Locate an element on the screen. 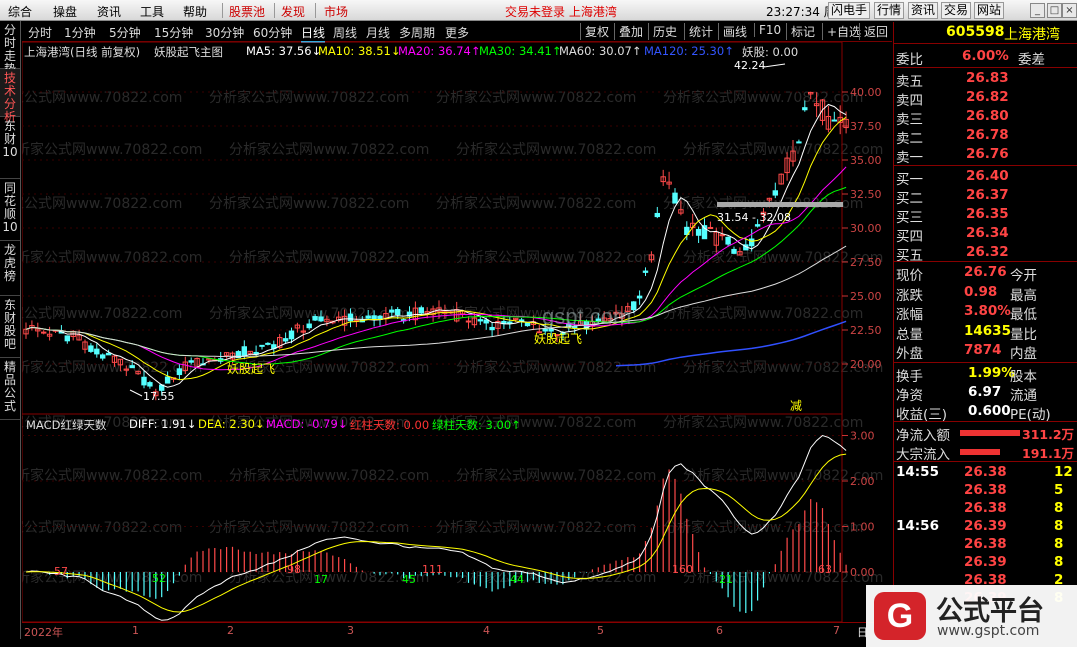  tick-volume: 8 is located at coordinates (1059, 508).